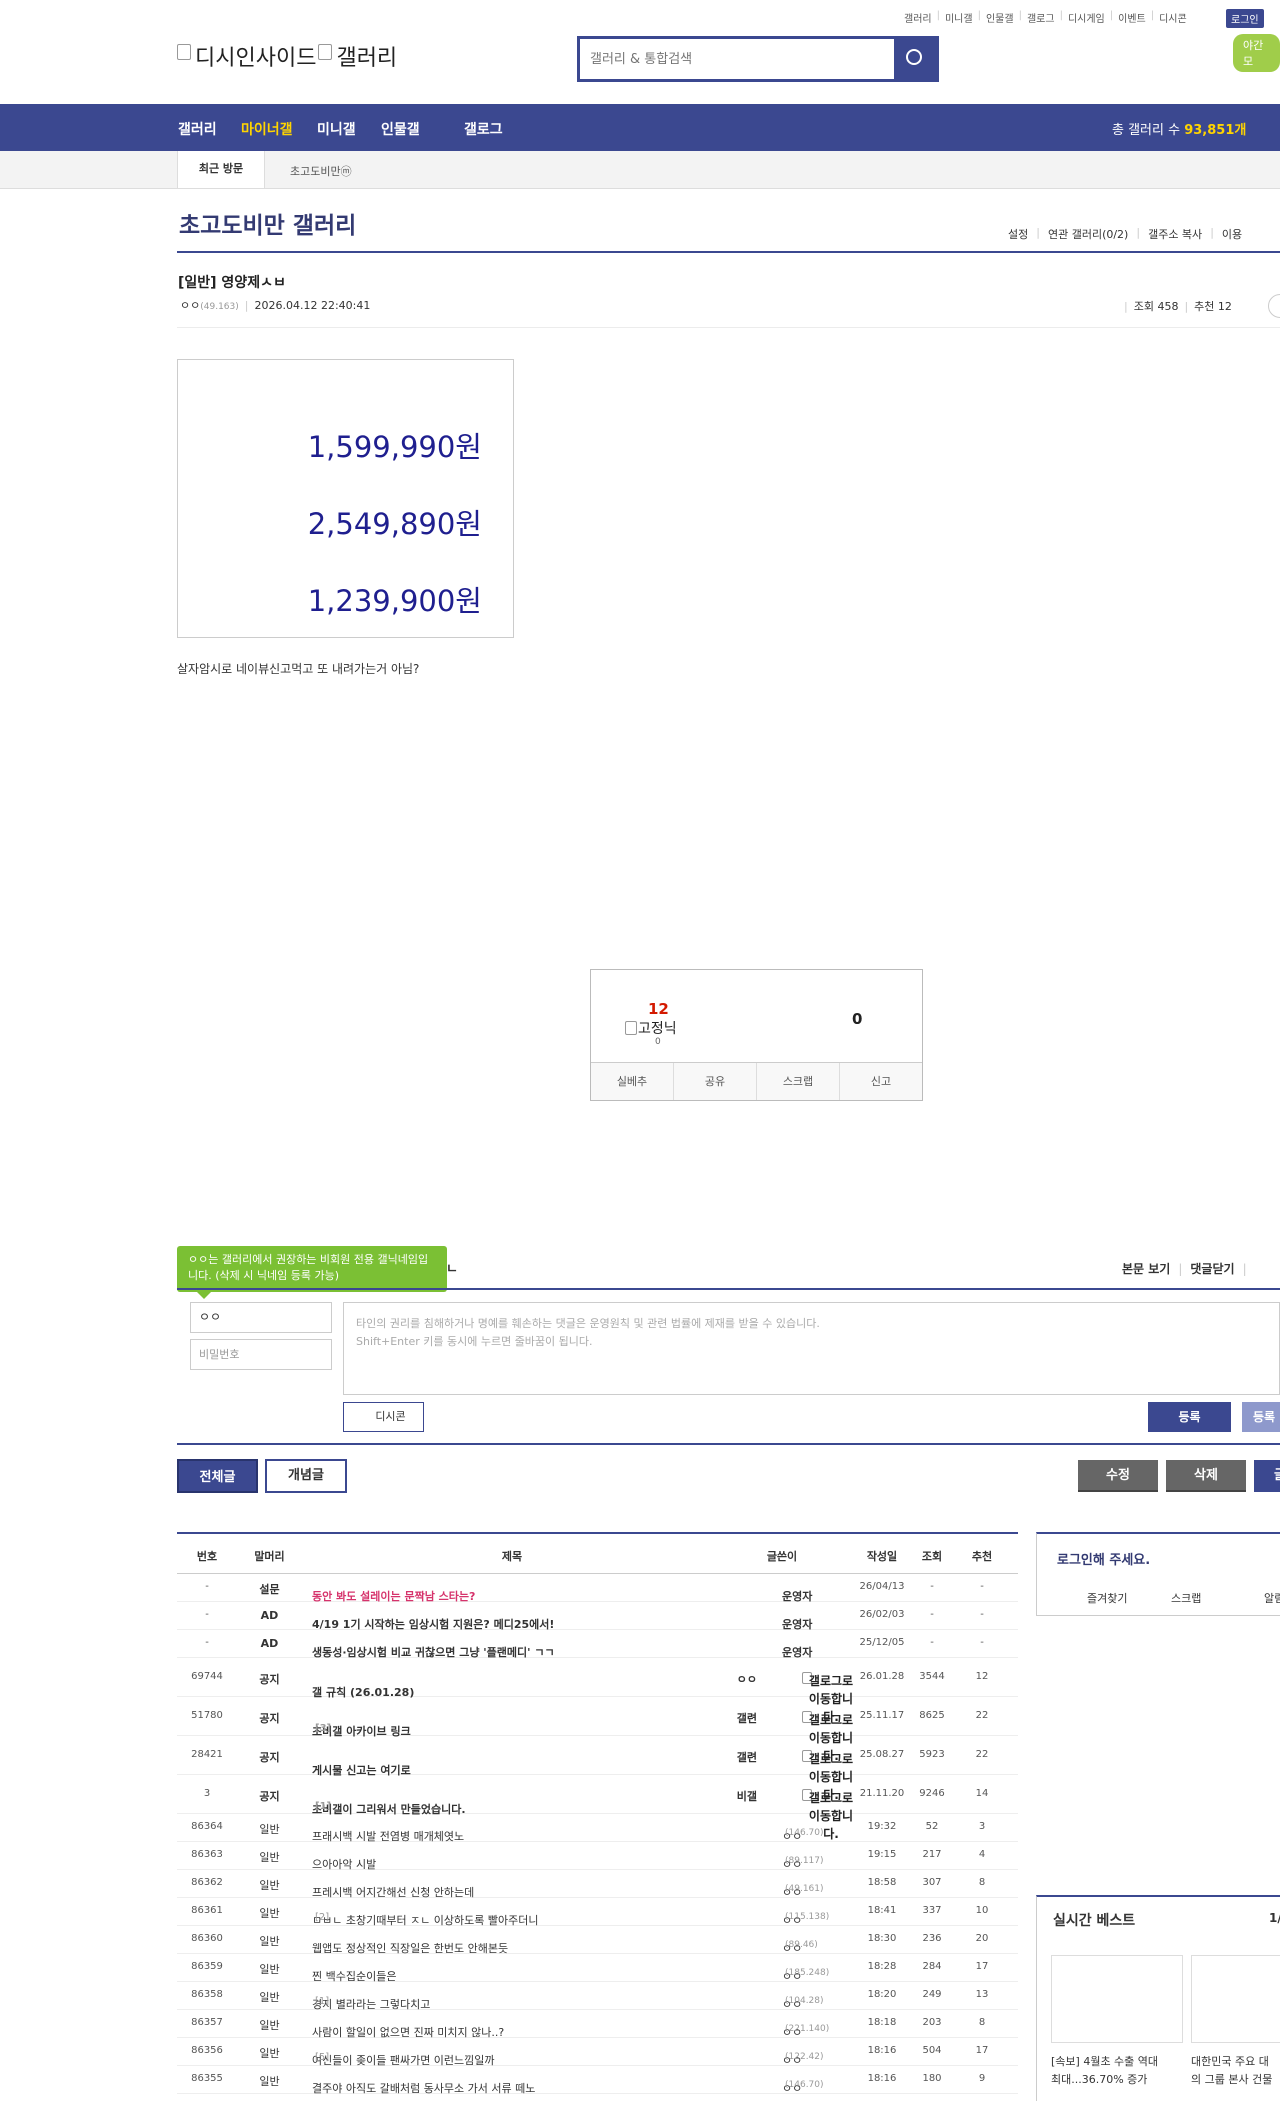 The image size is (1280, 2101). I want to click on scrap-button: 스크랩, so click(798, 1081).